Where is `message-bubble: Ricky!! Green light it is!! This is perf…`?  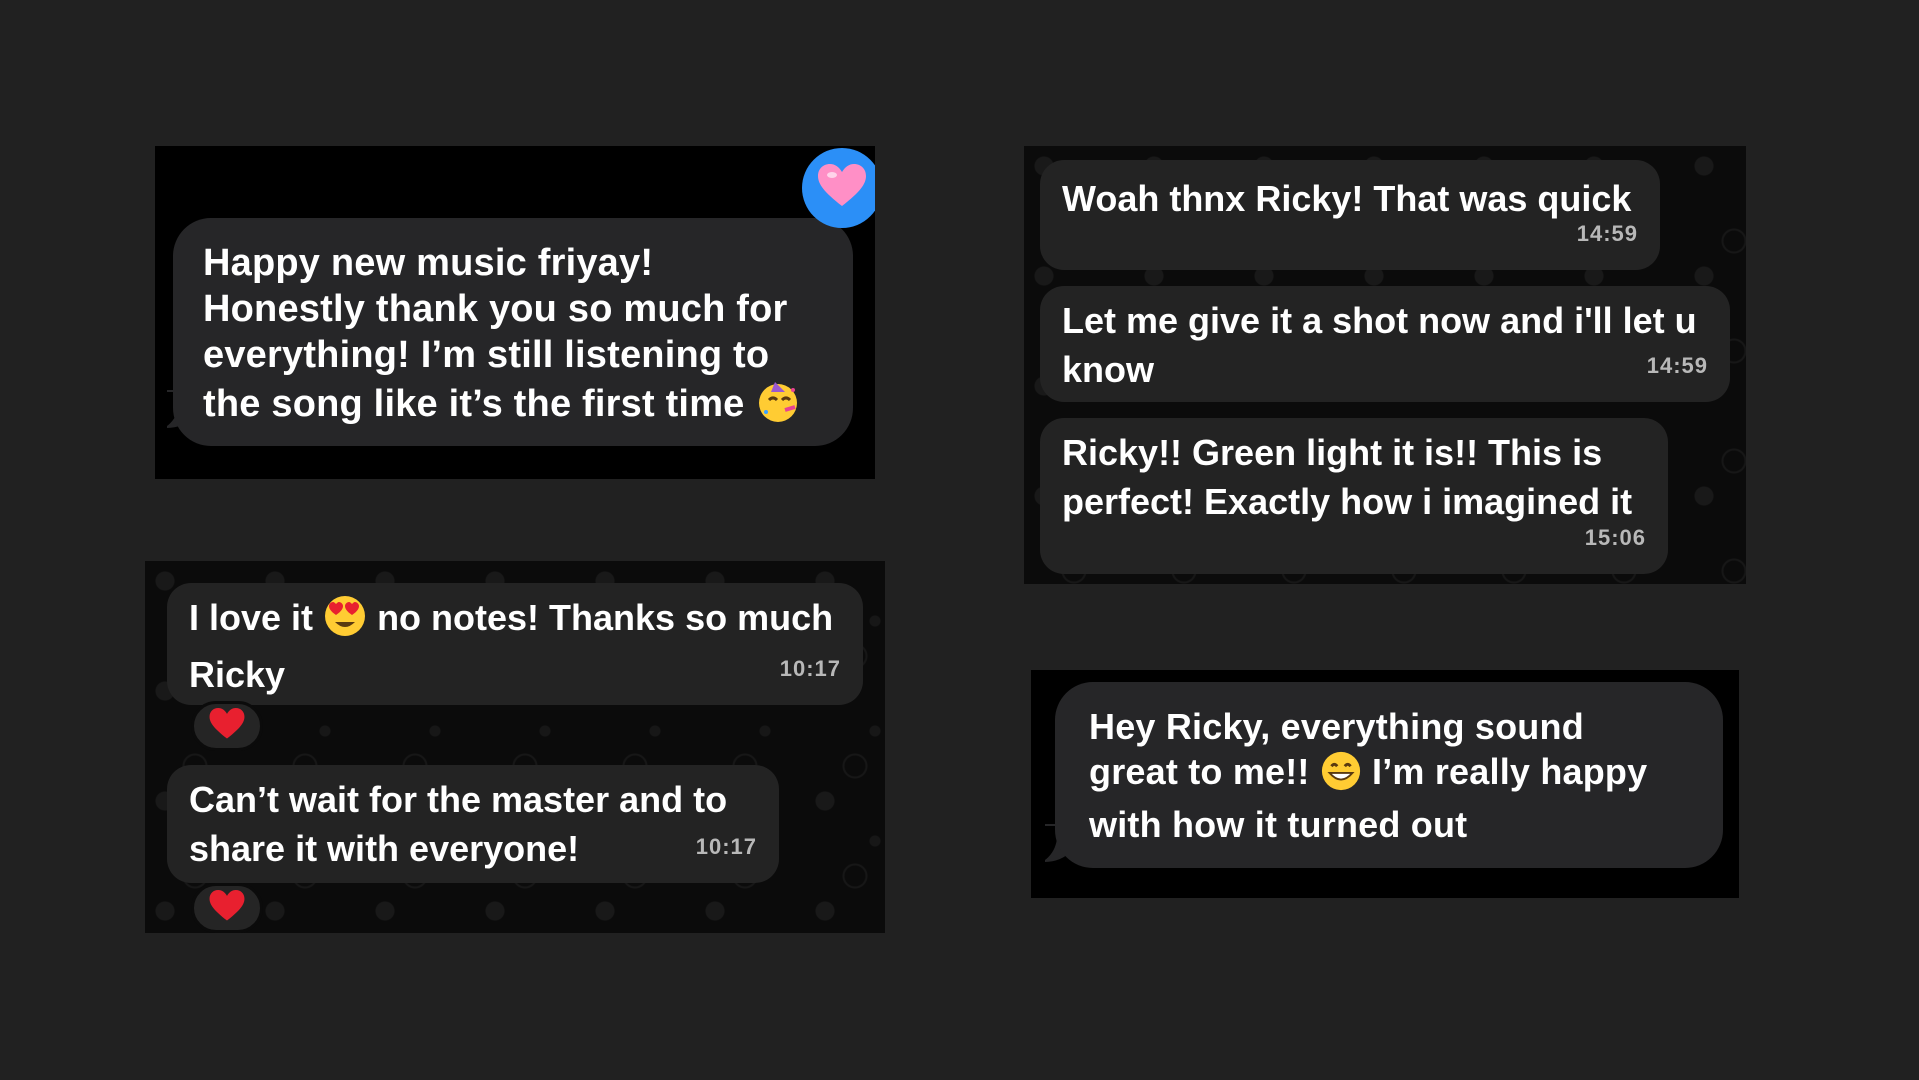 message-bubble: Ricky!! Green light it is!! This is perf… is located at coordinates (1354, 496).